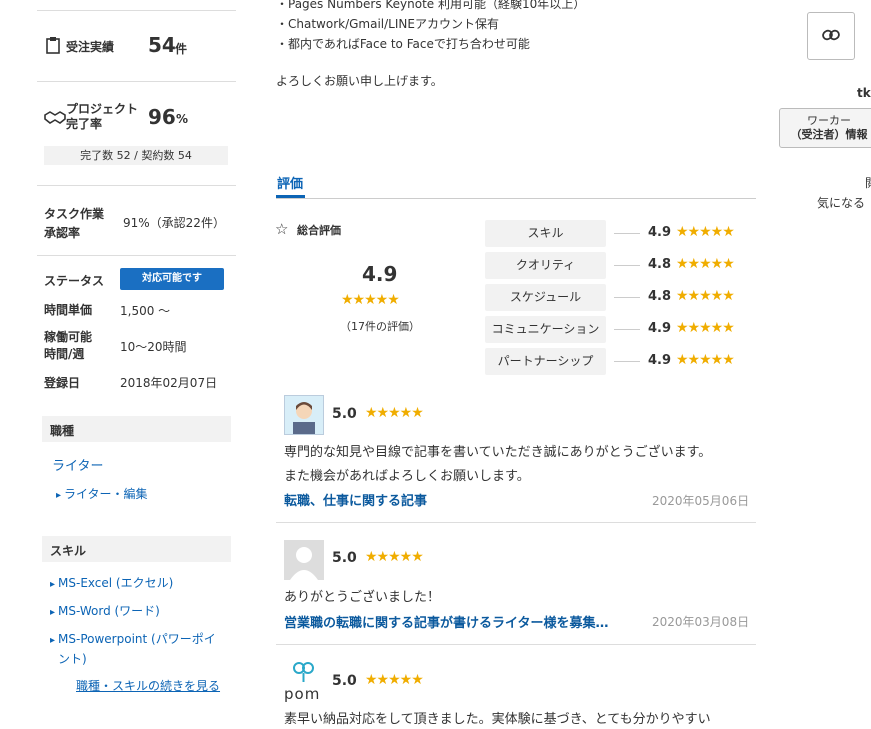 The width and height of the screenshot is (871, 729). Describe the element at coordinates (370, 300) in the screenshot. I see `overall-stars: ★★★★★` at that location.